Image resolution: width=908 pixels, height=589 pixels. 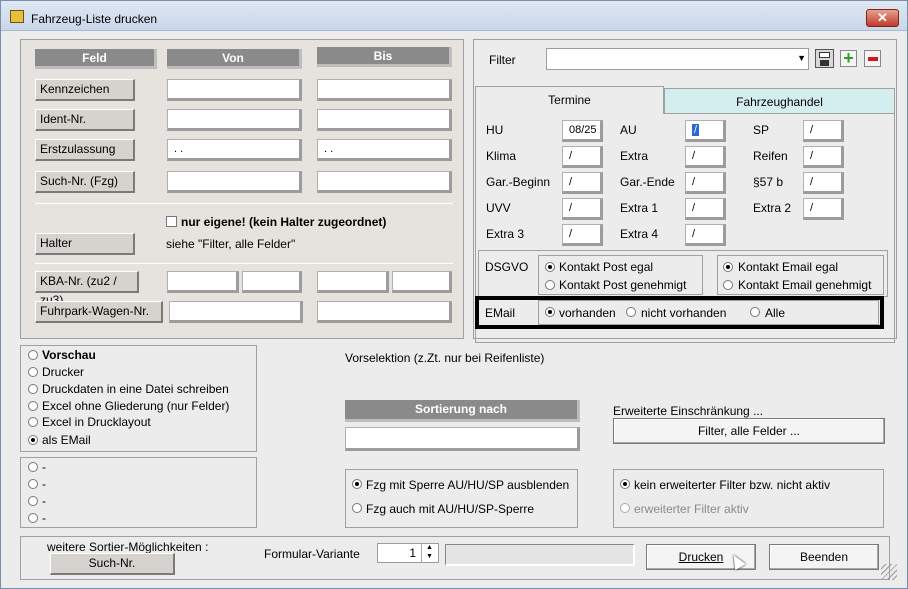 I want to click on halter-button: Halter, so click(x=85, y=244).